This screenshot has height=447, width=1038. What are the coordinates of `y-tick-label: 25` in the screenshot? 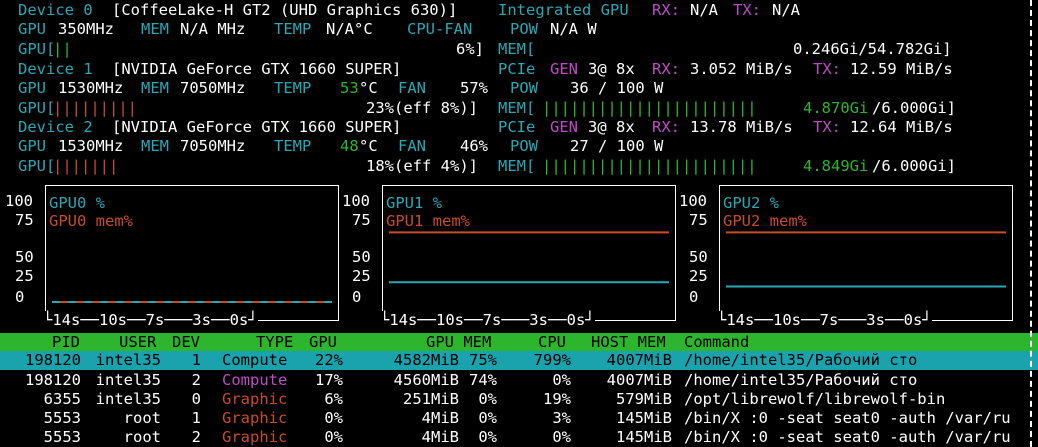 It's located at (698, 276).